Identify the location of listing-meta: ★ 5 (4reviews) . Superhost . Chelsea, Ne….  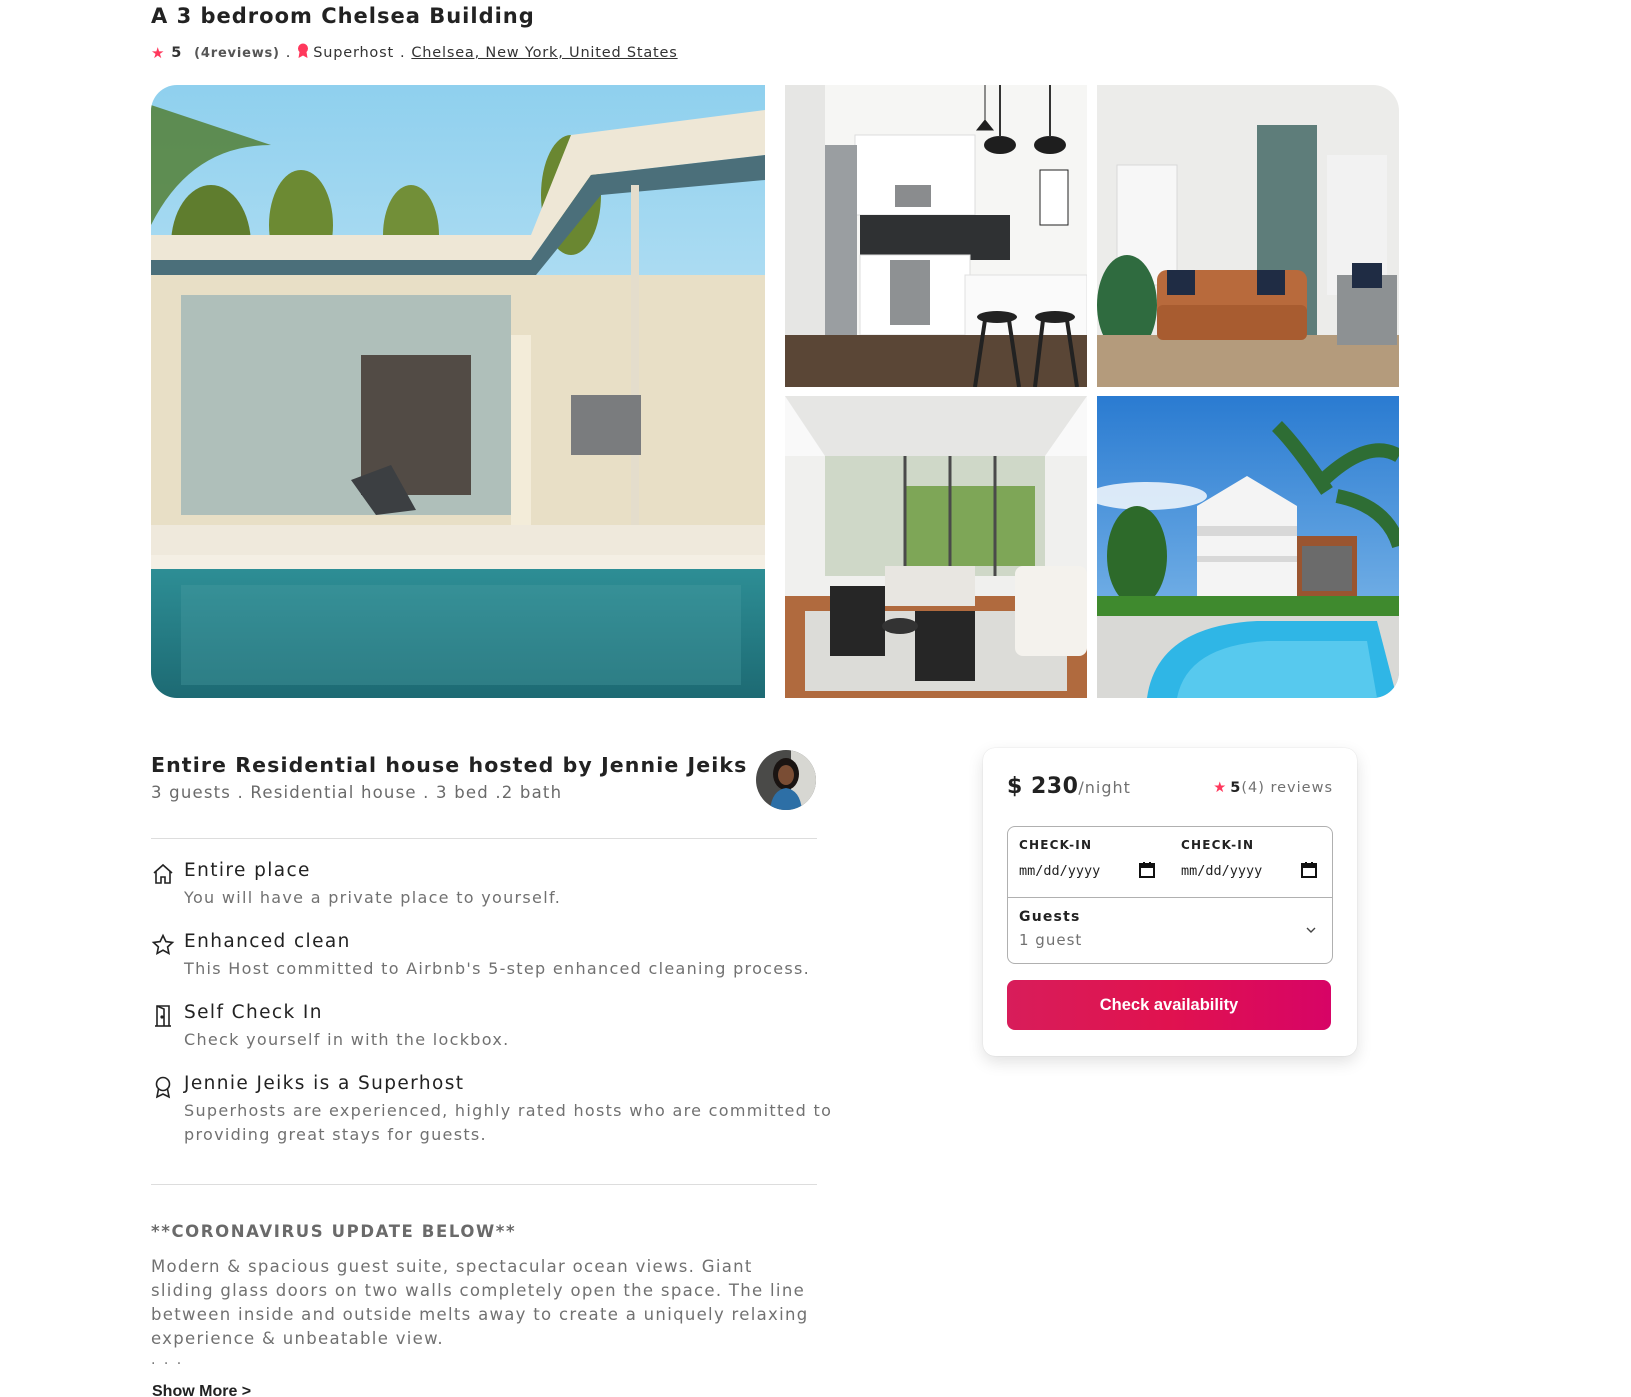
(414, 53).